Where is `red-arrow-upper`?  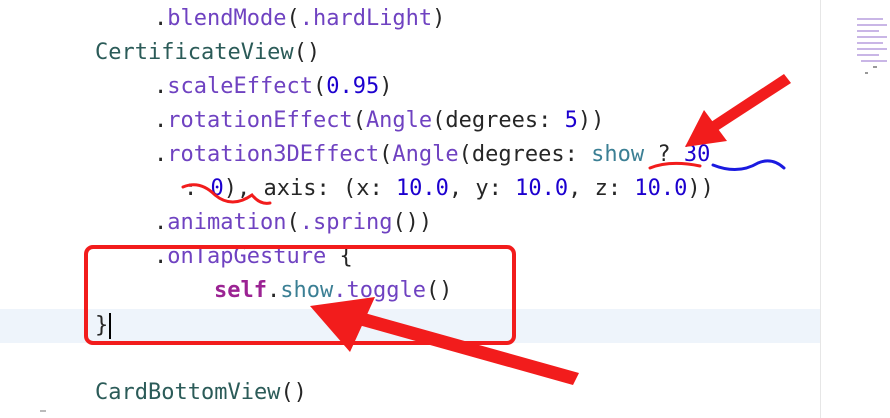 red-arrow-upper is located at coordinates (738, 110).